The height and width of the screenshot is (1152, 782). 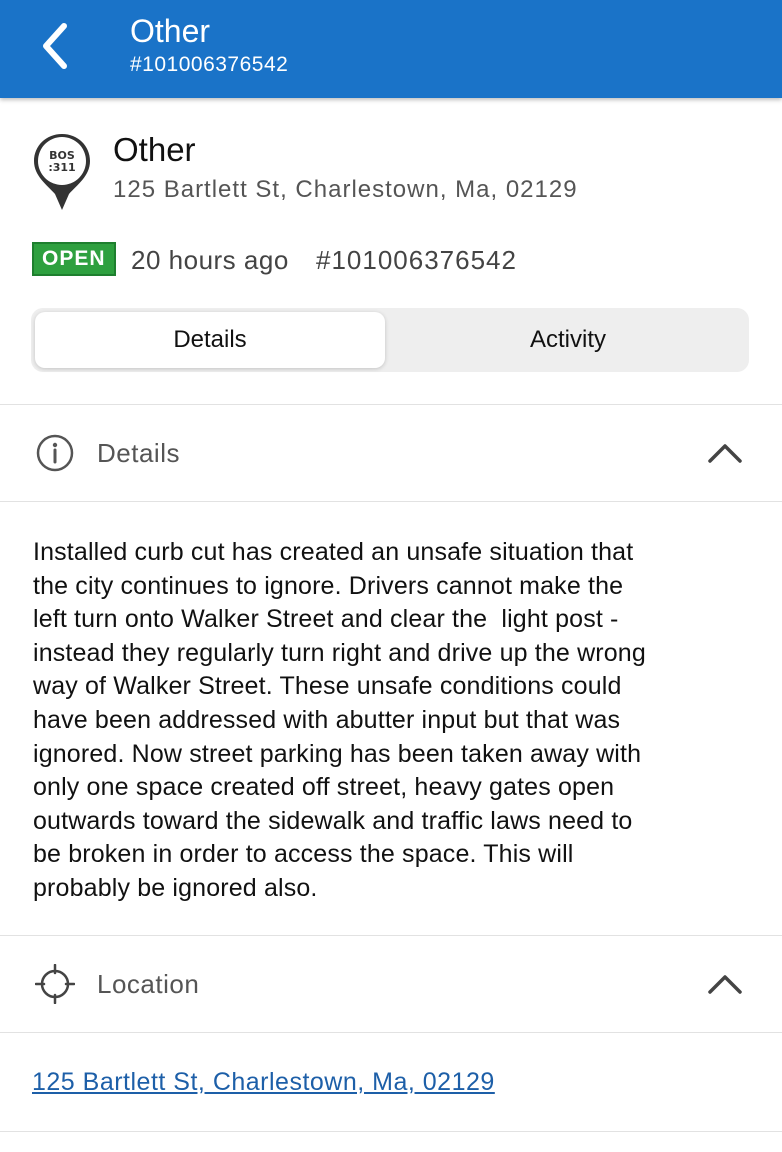 I want to click on description-line: probably be ignored also., so click(x=175, y=887).